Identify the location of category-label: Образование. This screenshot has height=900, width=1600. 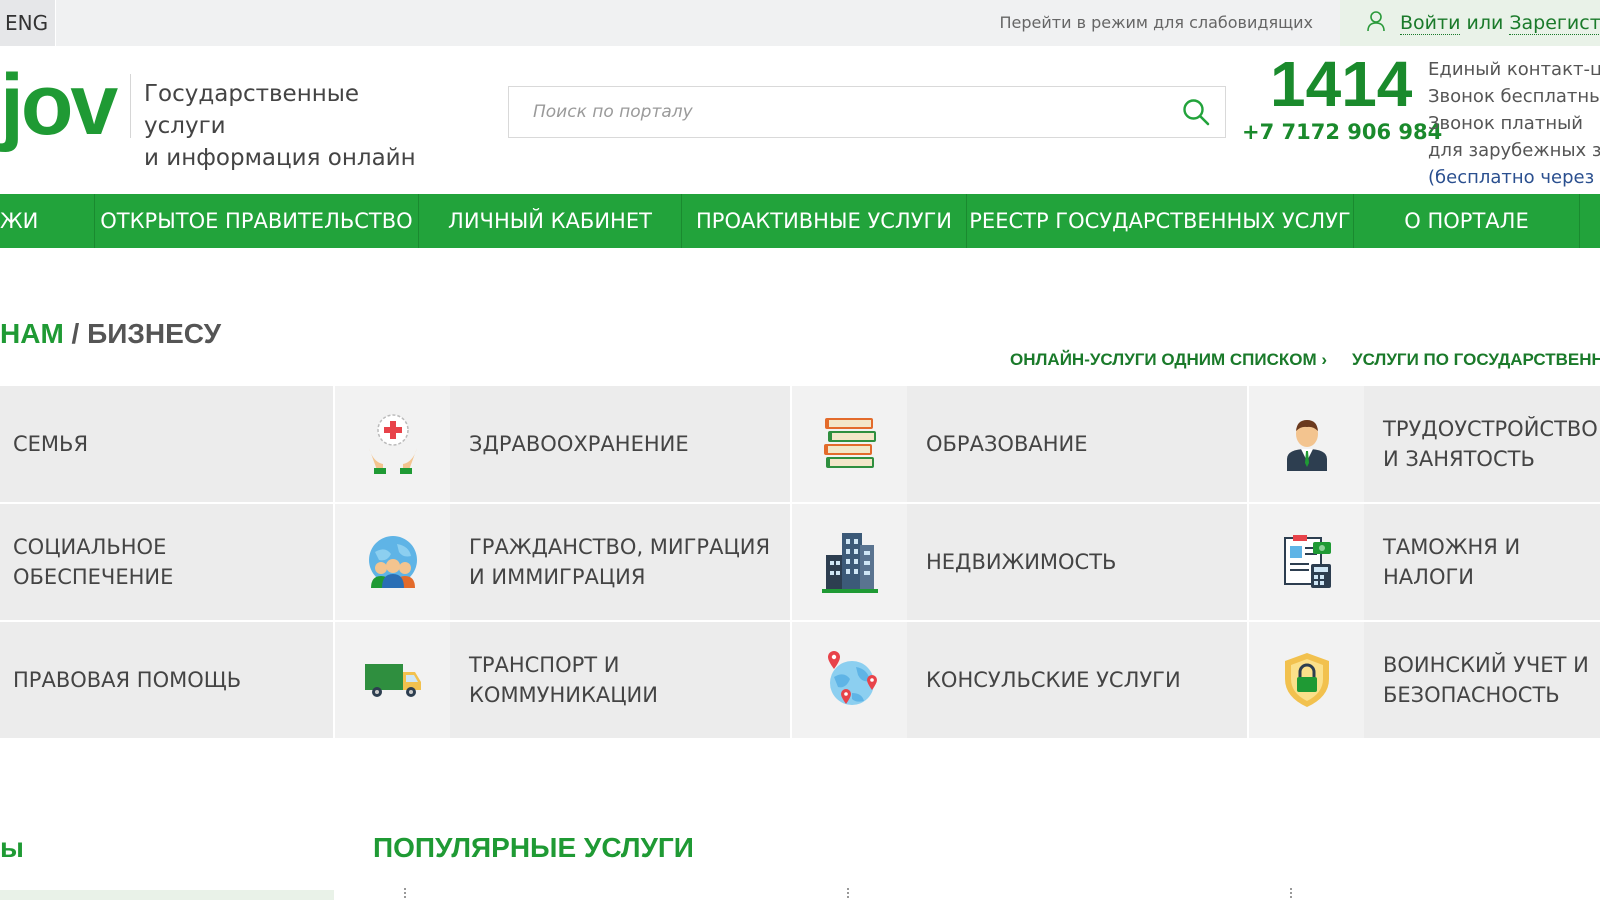
(1007, 444).